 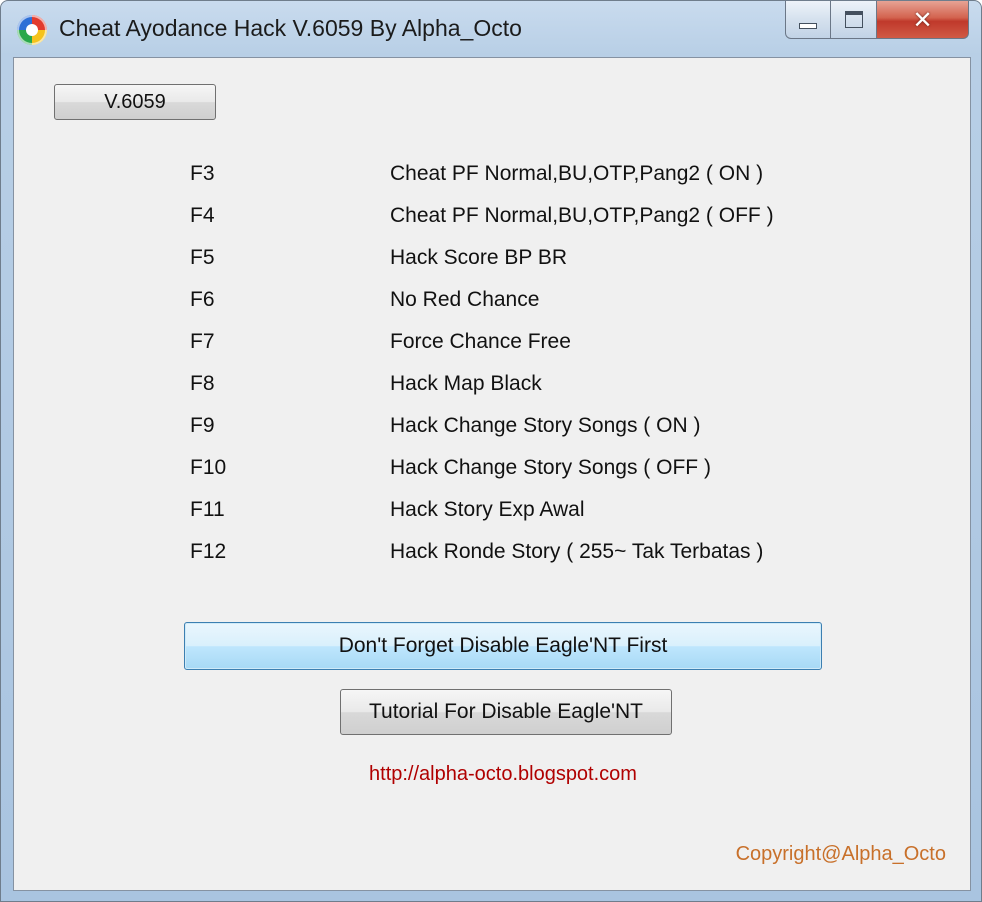 What do you see at coordinates (498, 774) in the screenshot?
I see `blog-link: http://alpha-octo.blogspot.com` at bounding box center [498, 774].